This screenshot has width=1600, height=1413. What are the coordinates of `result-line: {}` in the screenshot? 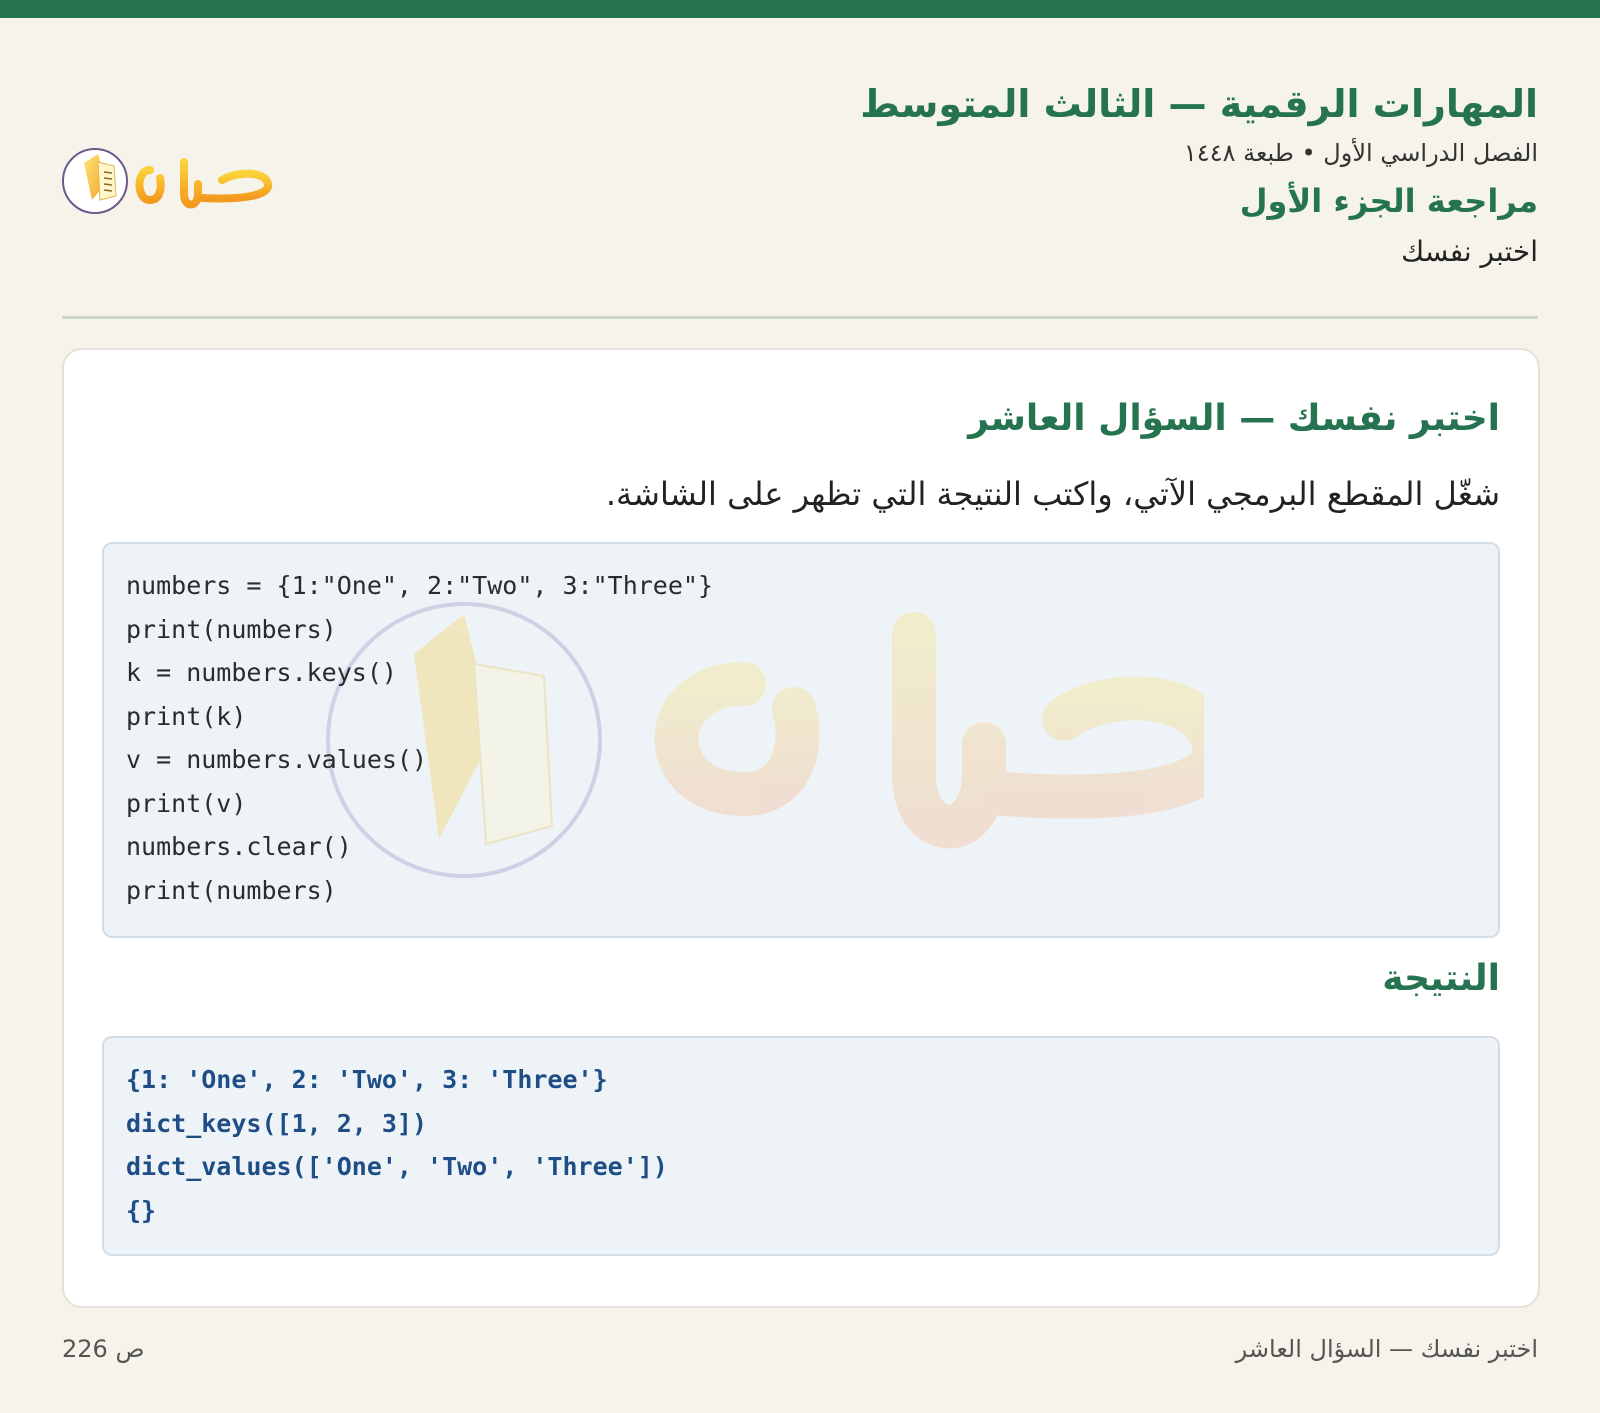 It's located at (141, 1210).